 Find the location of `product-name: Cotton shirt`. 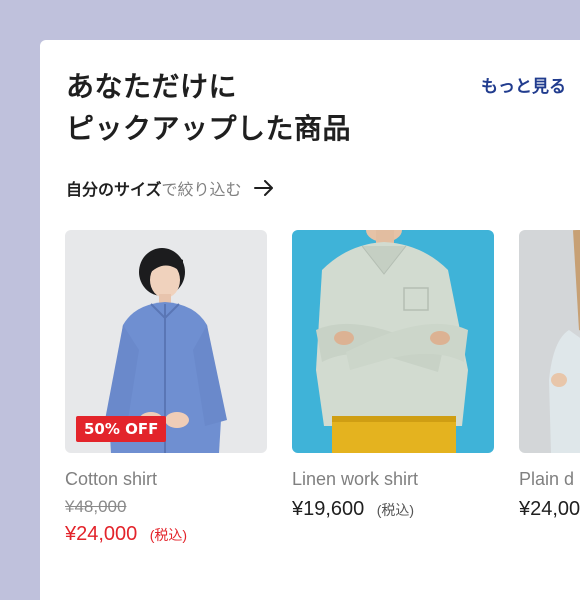

product-name: Cotton shirt is located at coordinates (166, 479).